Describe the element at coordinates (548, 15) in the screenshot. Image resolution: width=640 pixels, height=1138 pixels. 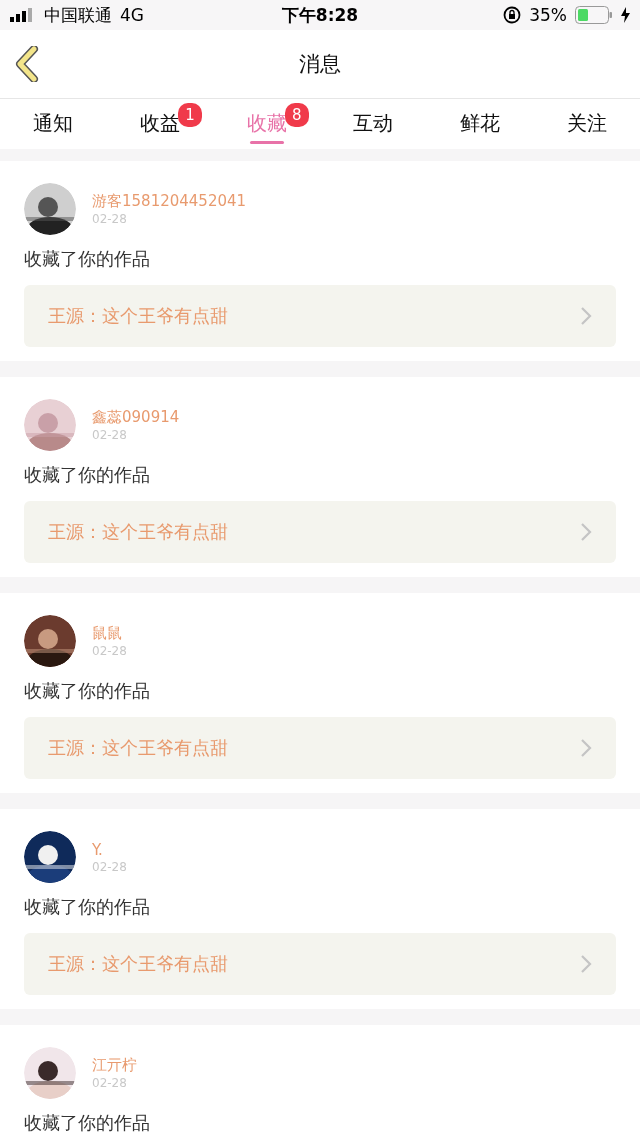
I see `battery-percent: 35%` at that location.